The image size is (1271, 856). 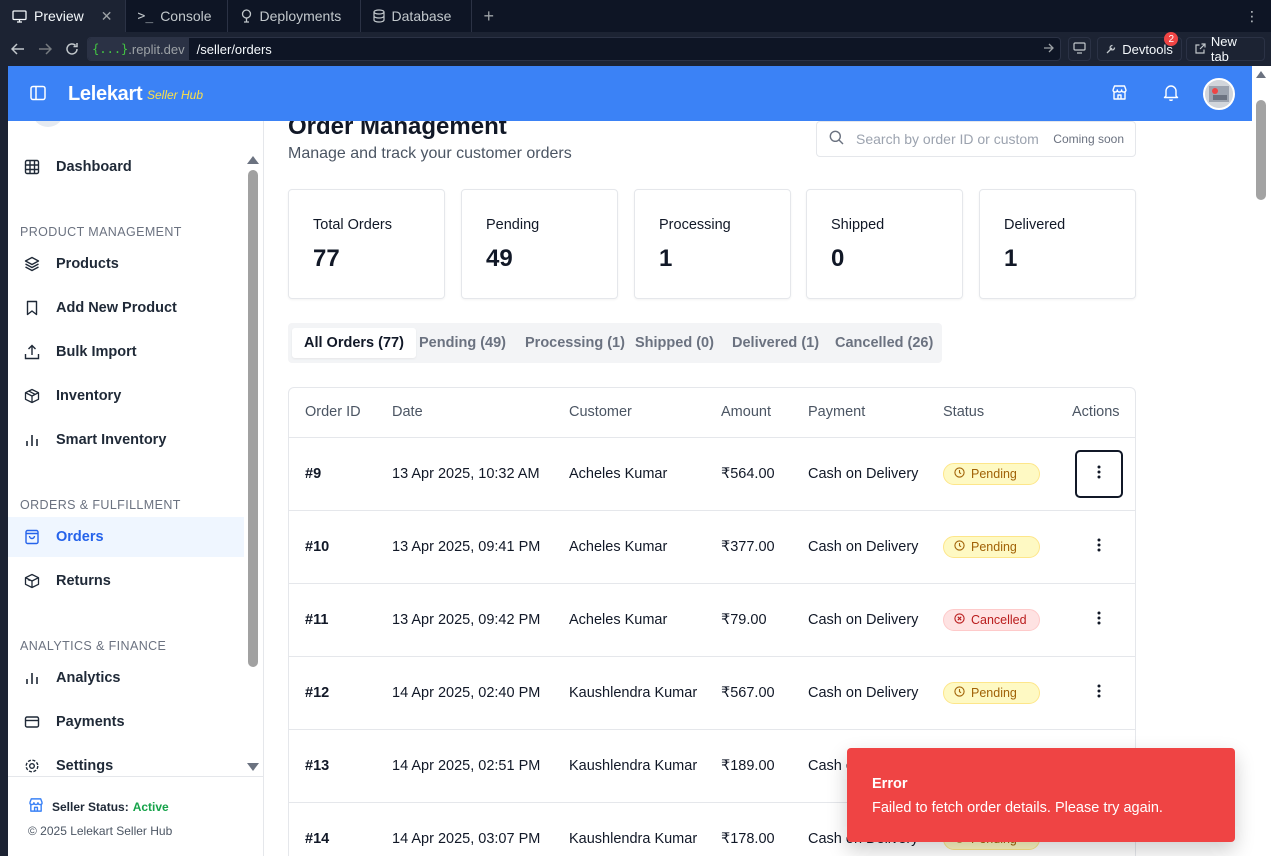 What do you see at coordinates (1219, 94) in the screenshot?
I see `user-avatar` at bounding box center [1219, 94].